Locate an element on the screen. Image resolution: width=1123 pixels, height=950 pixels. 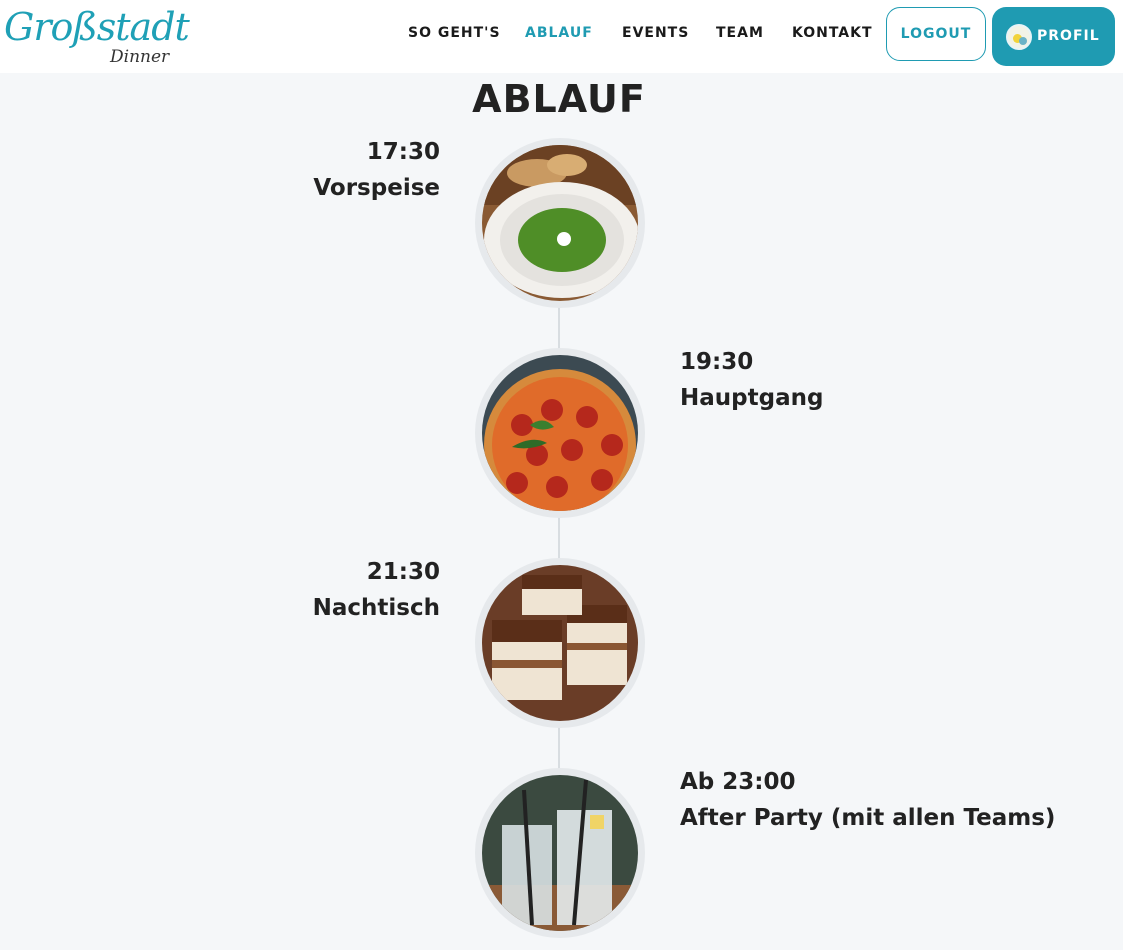
timeline-entry-text: Ab 23:00 After Party (mit allen Teams) is located at coordinates (867, 800).